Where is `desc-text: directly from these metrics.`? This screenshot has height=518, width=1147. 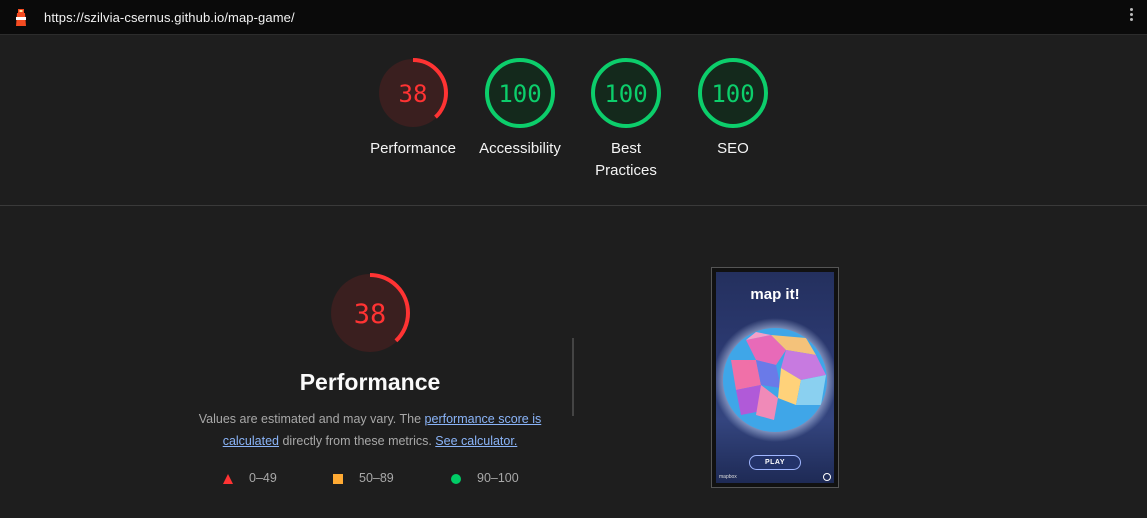 desc-text: directly from these metrics. is located at coordinates (357, 441).